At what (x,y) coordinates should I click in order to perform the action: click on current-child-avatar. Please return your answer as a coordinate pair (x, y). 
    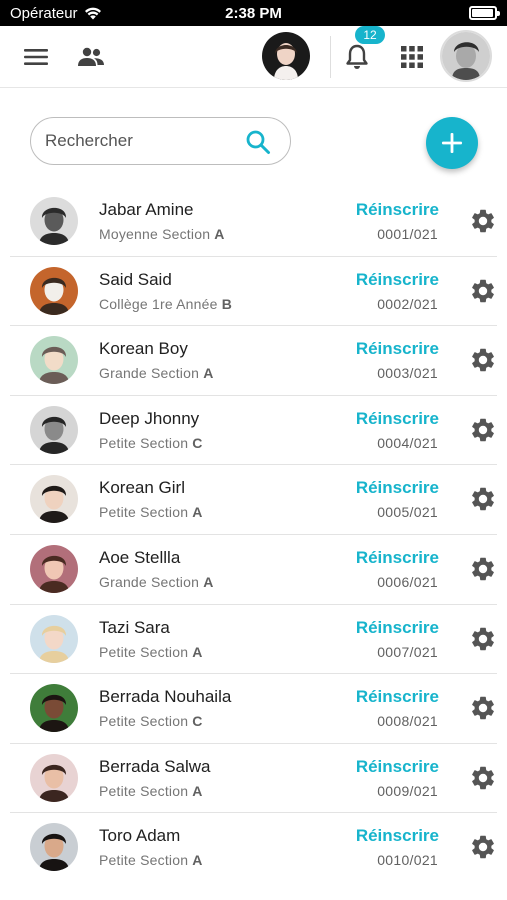
    Looking at the image, I should click on (286, 56).